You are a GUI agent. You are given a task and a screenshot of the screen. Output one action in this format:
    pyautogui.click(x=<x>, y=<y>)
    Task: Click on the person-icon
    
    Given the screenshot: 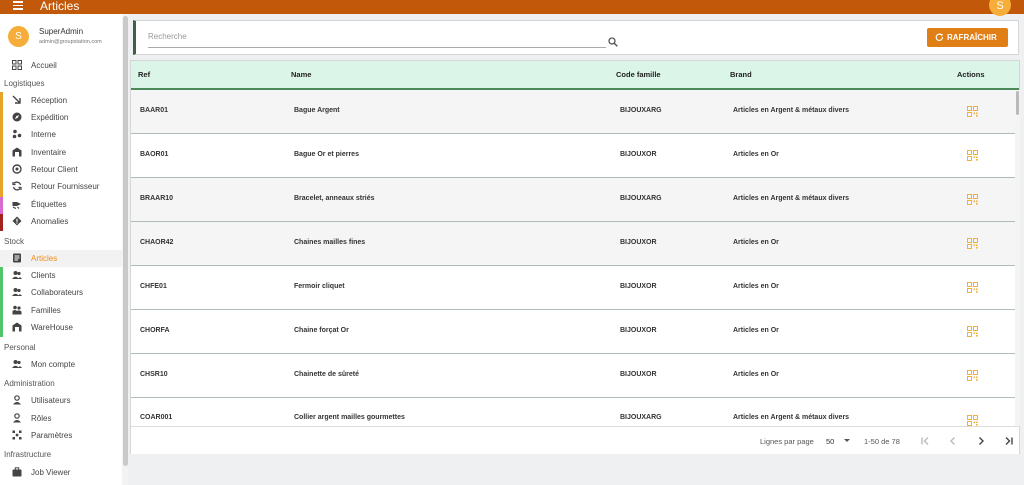 What is the action you would take?
    pyautogui.click(x=17, y=418)
    